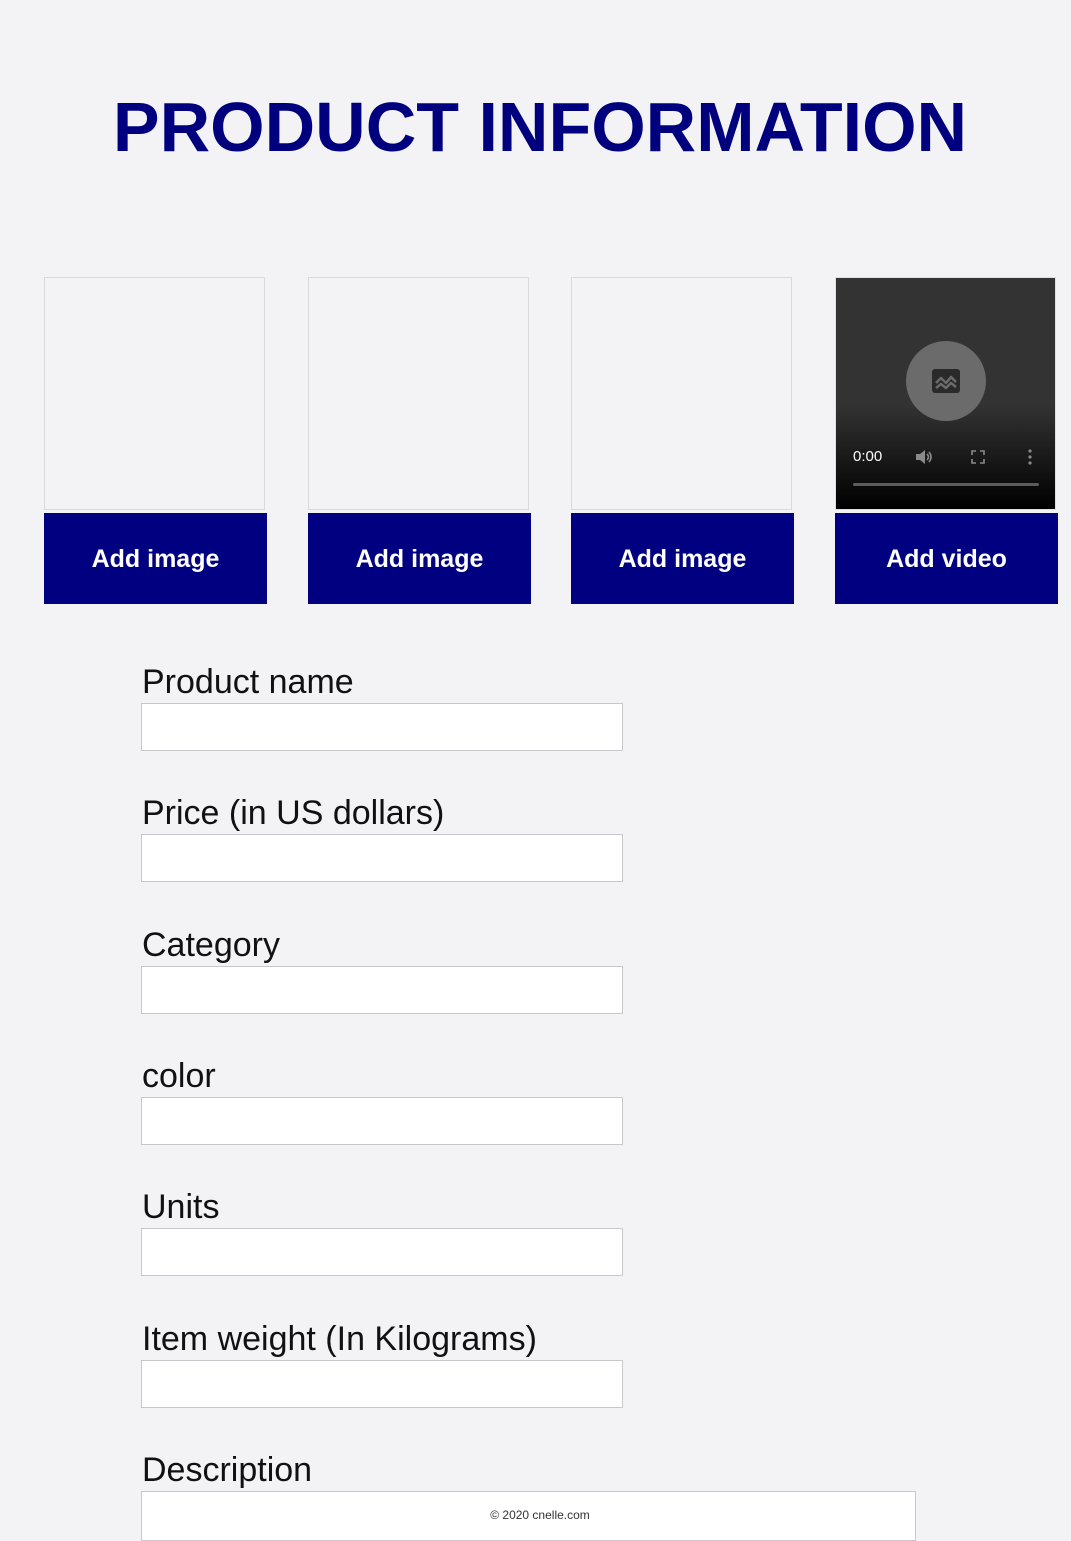 This screenshot has height=1541, width=1071. Describe the element at coordinates (540, 127) in the screenshot. I see `page-title: PRODUCT INFORMATION` at that location.